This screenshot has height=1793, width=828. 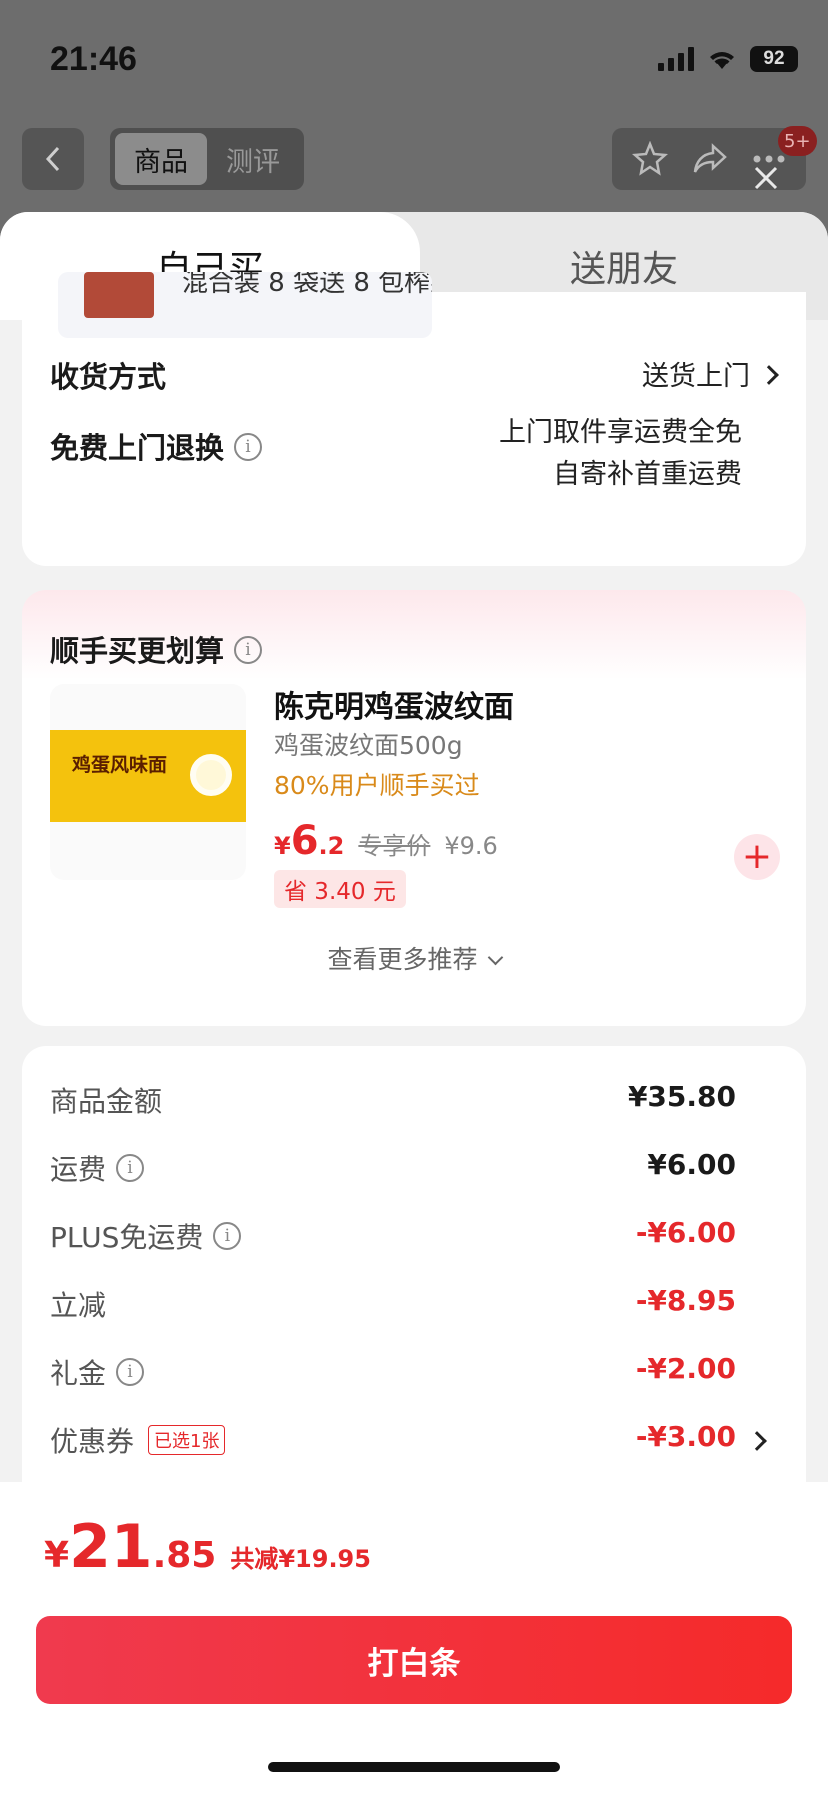 I want to click on price-symbol: ¥, so click(x=282, y=846).